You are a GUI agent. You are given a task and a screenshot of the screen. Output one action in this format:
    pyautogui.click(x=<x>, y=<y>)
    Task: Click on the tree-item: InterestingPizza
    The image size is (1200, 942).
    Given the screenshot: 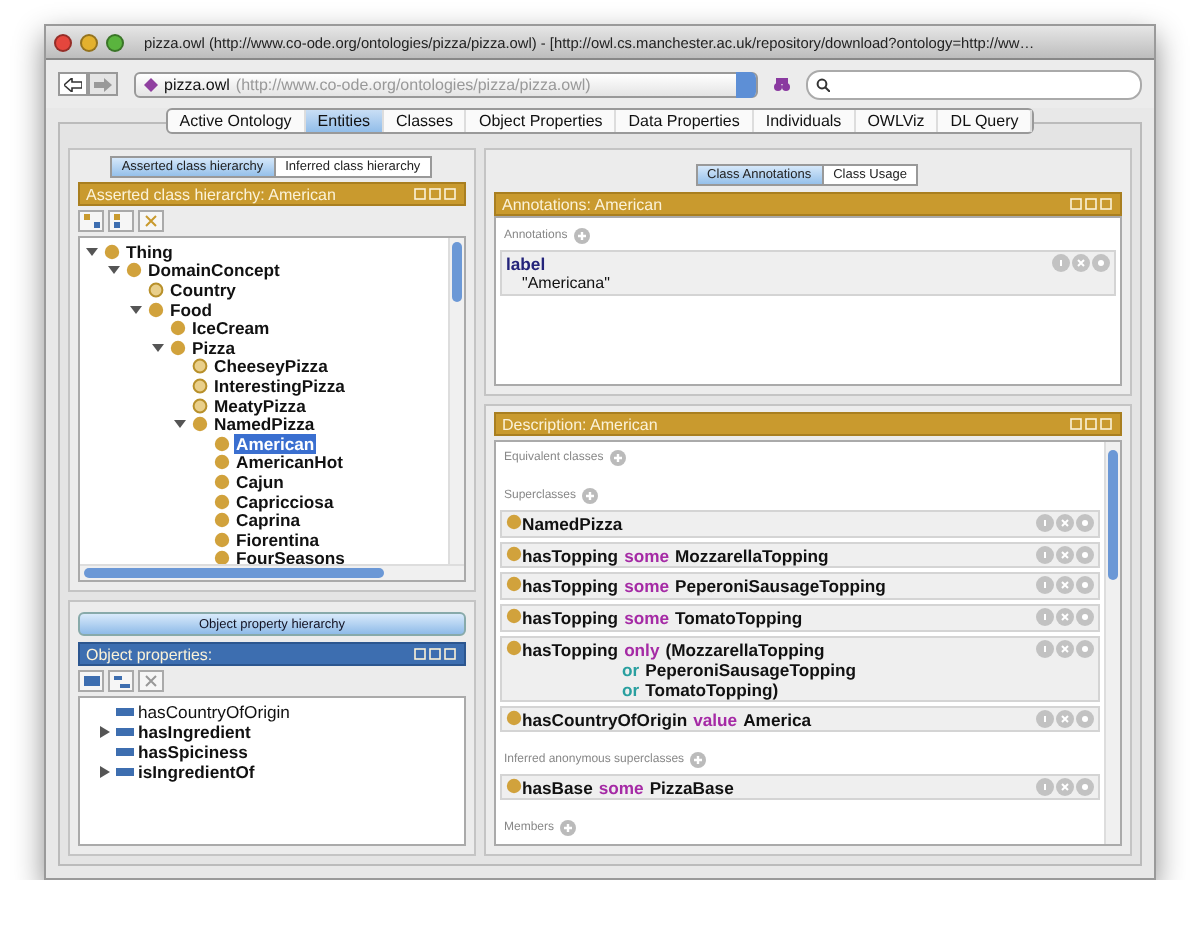 What is the action you would take?
    pyautogui.click(x=279, y=385)
    